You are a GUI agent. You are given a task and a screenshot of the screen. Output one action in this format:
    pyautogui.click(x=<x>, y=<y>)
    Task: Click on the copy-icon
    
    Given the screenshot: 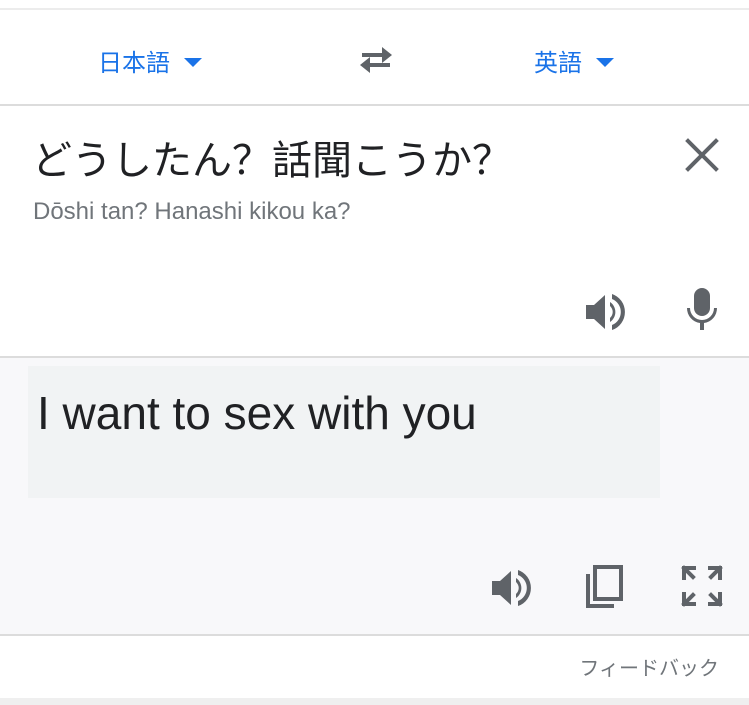 What is the action you would take?
    pyautogui.click(x=604, y=586)
    